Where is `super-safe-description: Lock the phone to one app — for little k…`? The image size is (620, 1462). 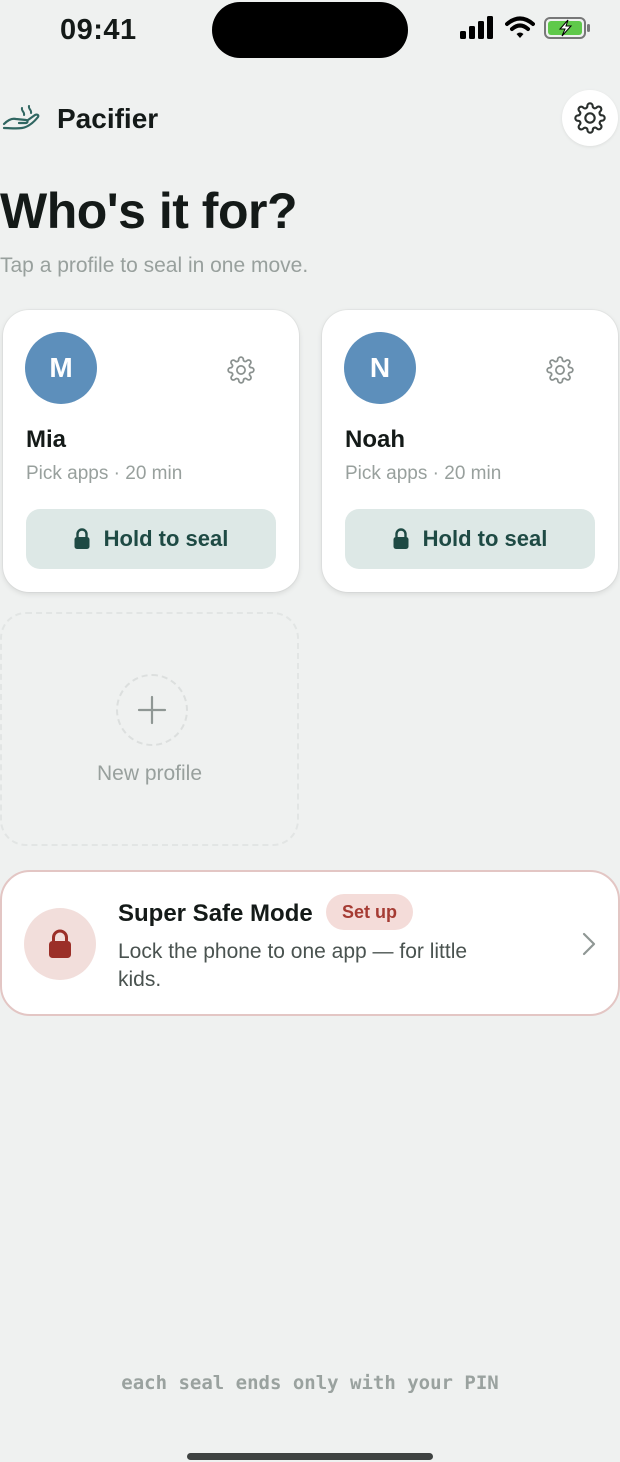
super-safe-description: Lock the phone to one app — for little k… is located at coordinates (293, 965).